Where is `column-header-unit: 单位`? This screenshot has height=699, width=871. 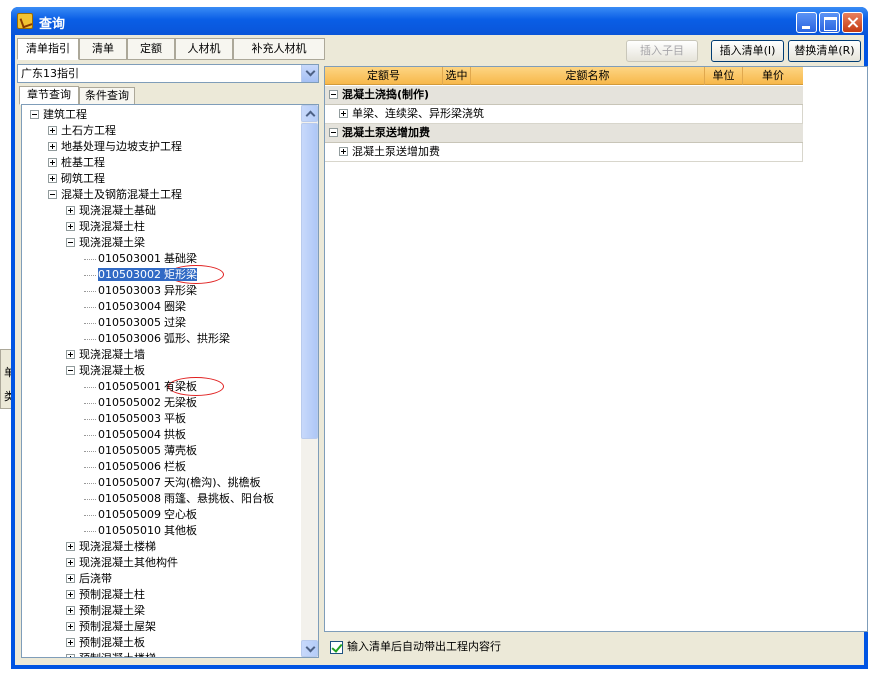 column-header-unit: 单位 is located at coordinates (724, 76).